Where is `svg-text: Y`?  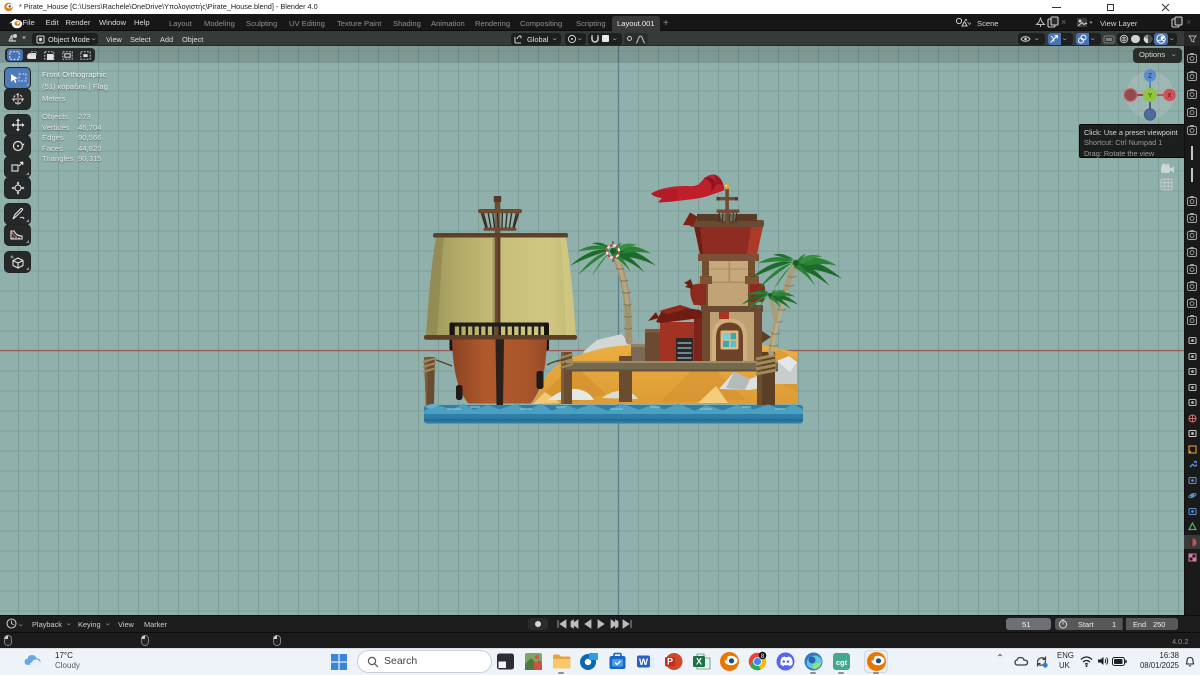
svg-text: Y is located at coordinates (1150, 96).